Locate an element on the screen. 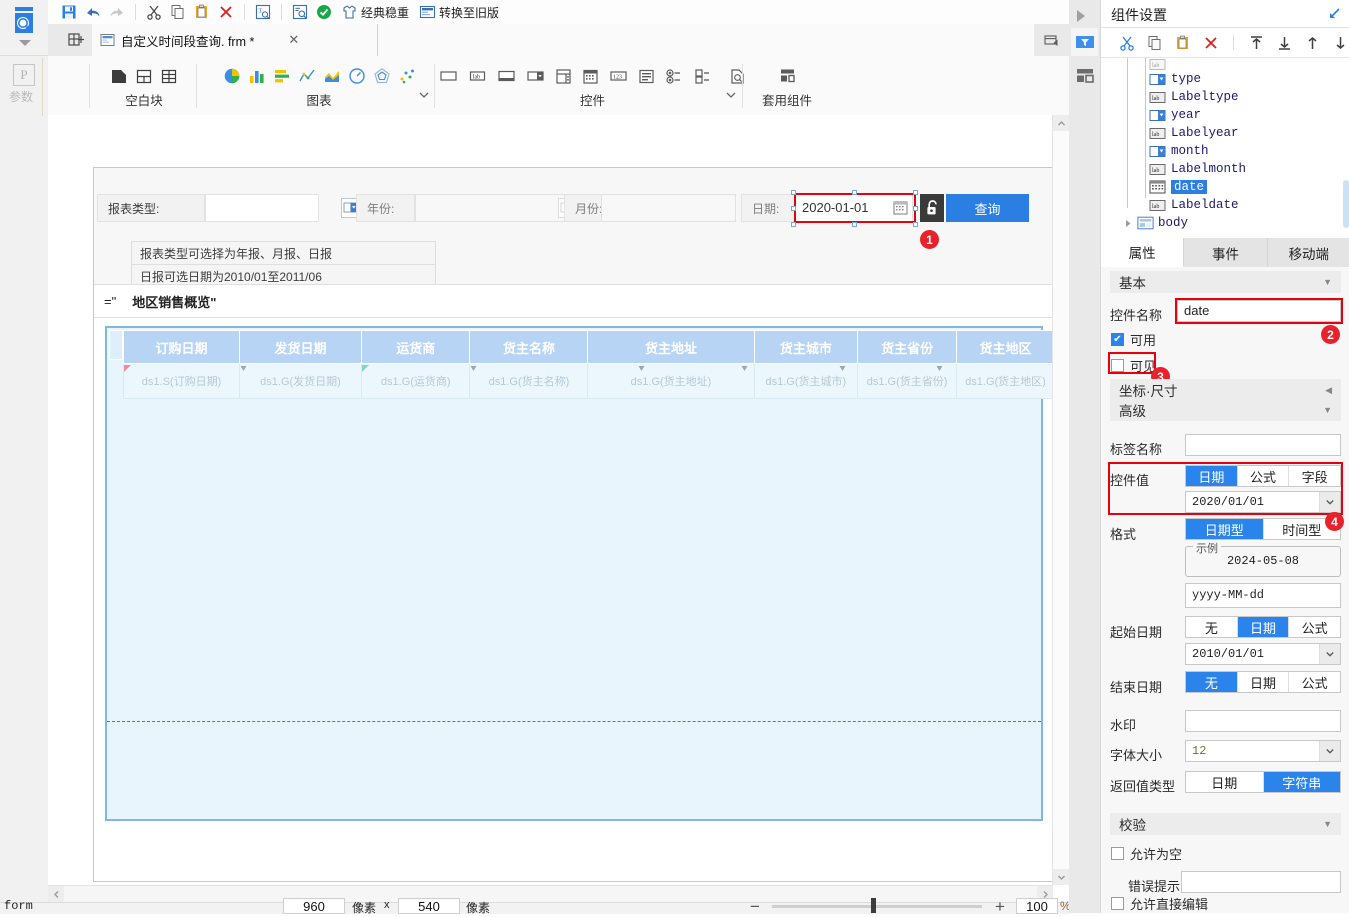  report-title-row: =" 地区销售概览" is located at coordinates (573, 301).